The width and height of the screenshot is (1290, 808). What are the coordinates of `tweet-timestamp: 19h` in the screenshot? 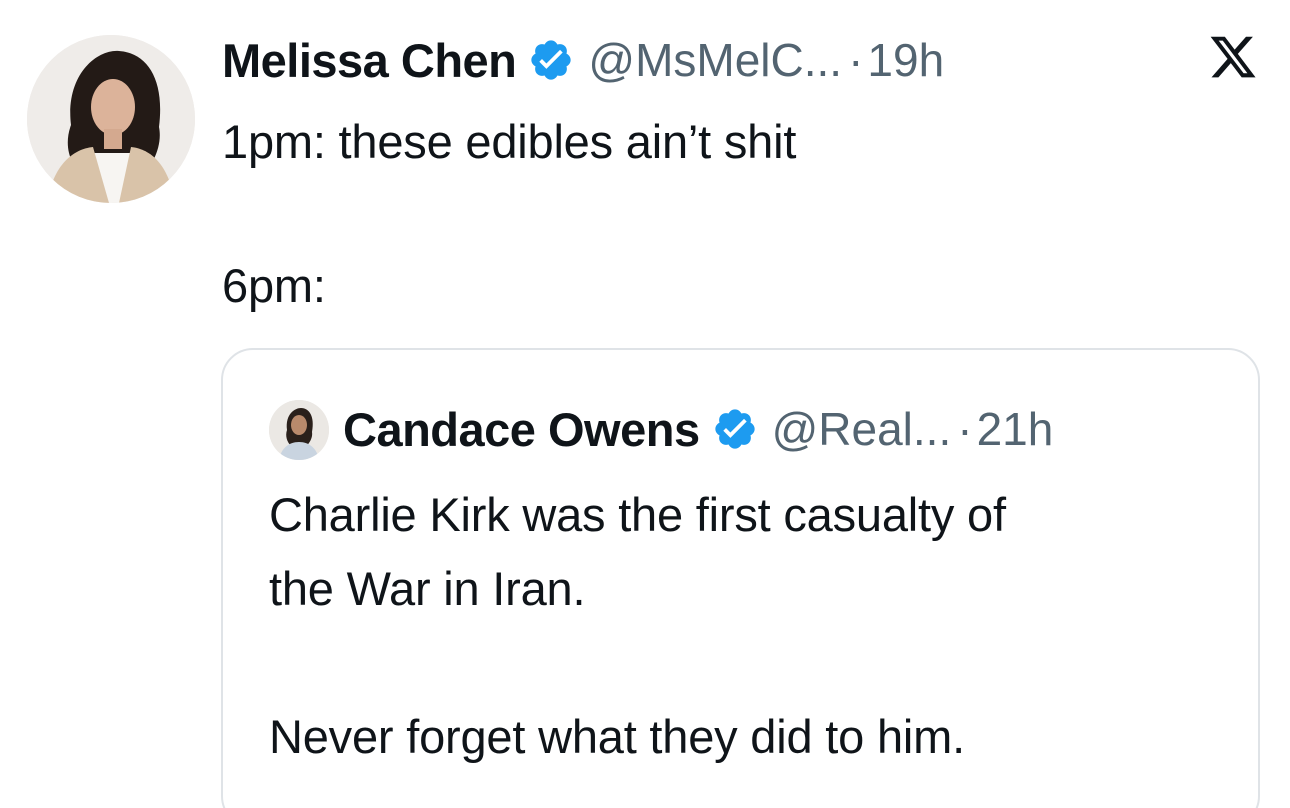 It's located at (905, 60).